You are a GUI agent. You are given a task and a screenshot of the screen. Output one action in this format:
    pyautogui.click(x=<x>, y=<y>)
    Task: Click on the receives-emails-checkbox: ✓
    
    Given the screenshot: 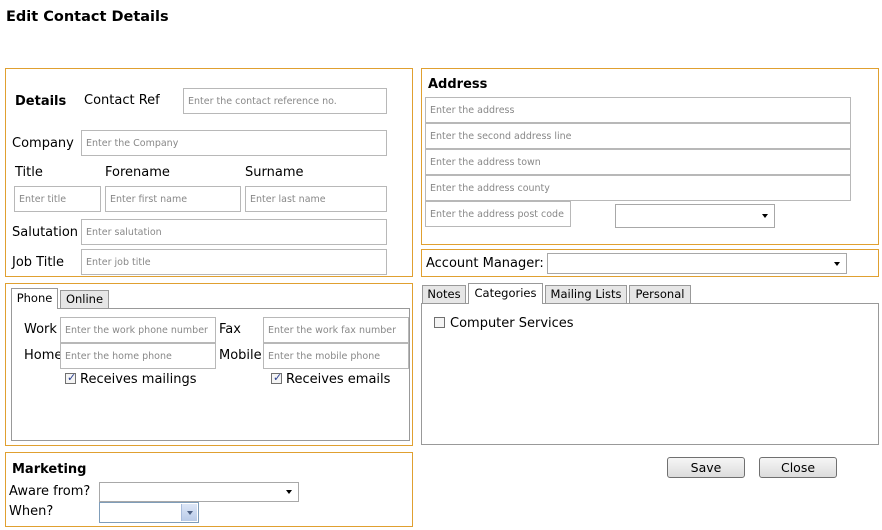 What is the action you would take?
    pyautogui.click(x=277, y=377)
    